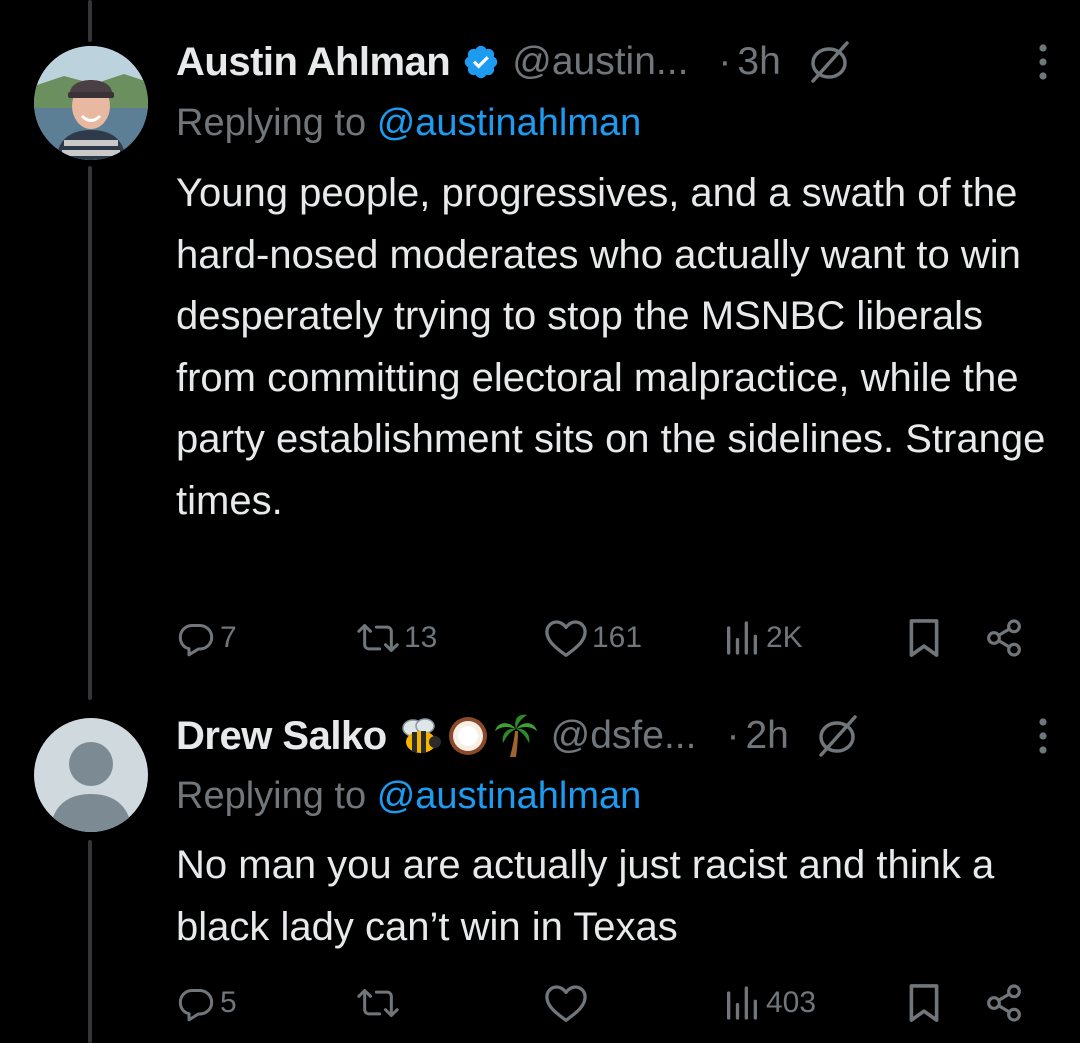  I want to click on like-count: 161, so click(617, 637).